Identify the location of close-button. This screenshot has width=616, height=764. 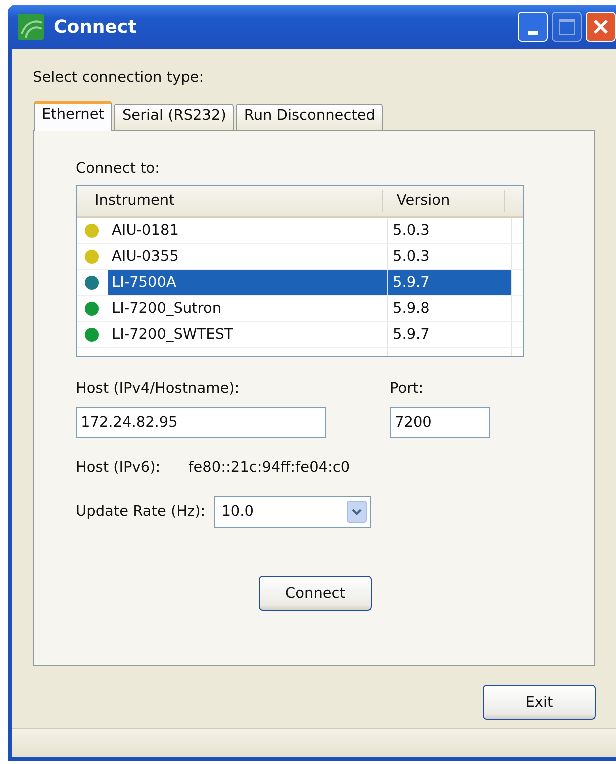
(601, 27).